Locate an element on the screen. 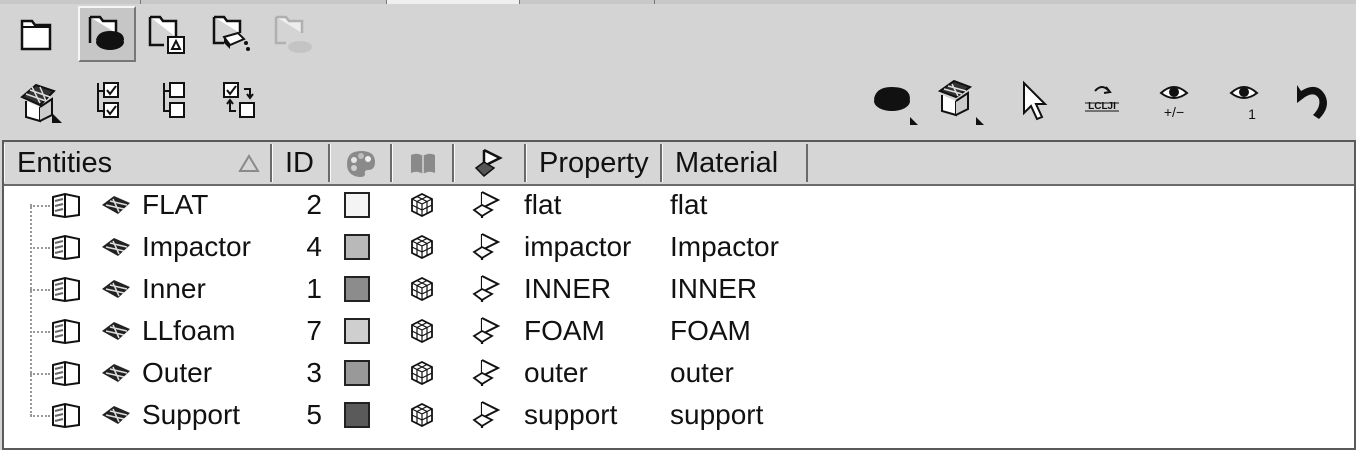 This screenshot has width=1356, height=450. view-toolbar is located at coordinates (678, 36).